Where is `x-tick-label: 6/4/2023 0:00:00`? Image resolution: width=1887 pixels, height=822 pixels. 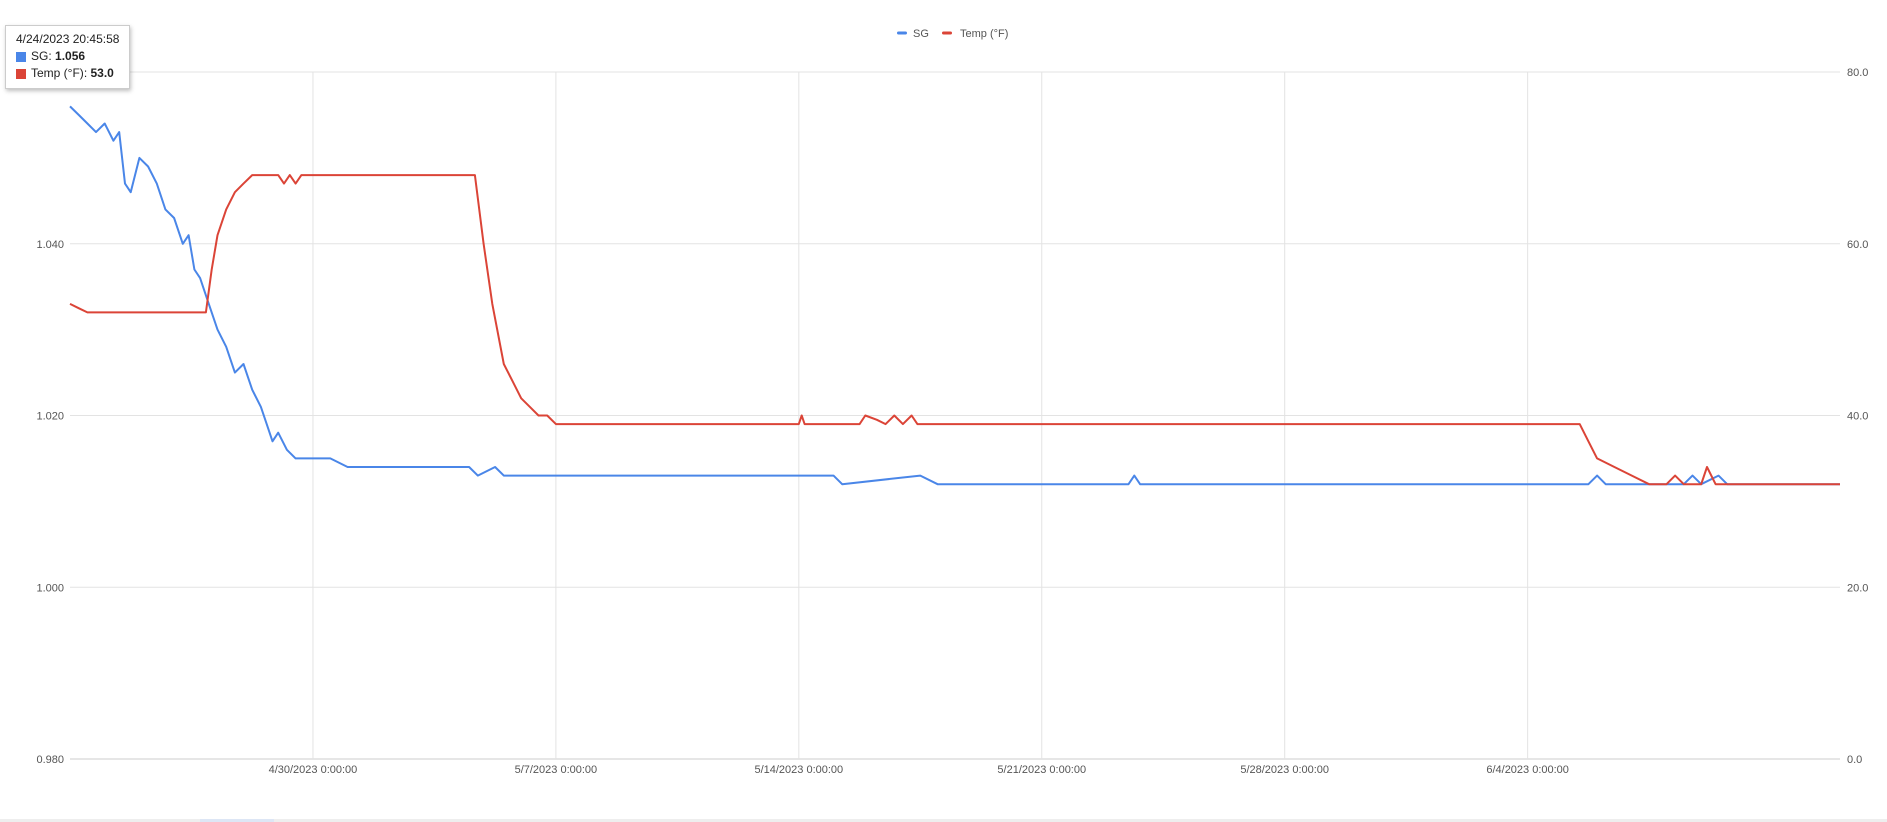 x-tick-label: 6/4/2023 0:00:00 is located at coordinates (1527, 770).